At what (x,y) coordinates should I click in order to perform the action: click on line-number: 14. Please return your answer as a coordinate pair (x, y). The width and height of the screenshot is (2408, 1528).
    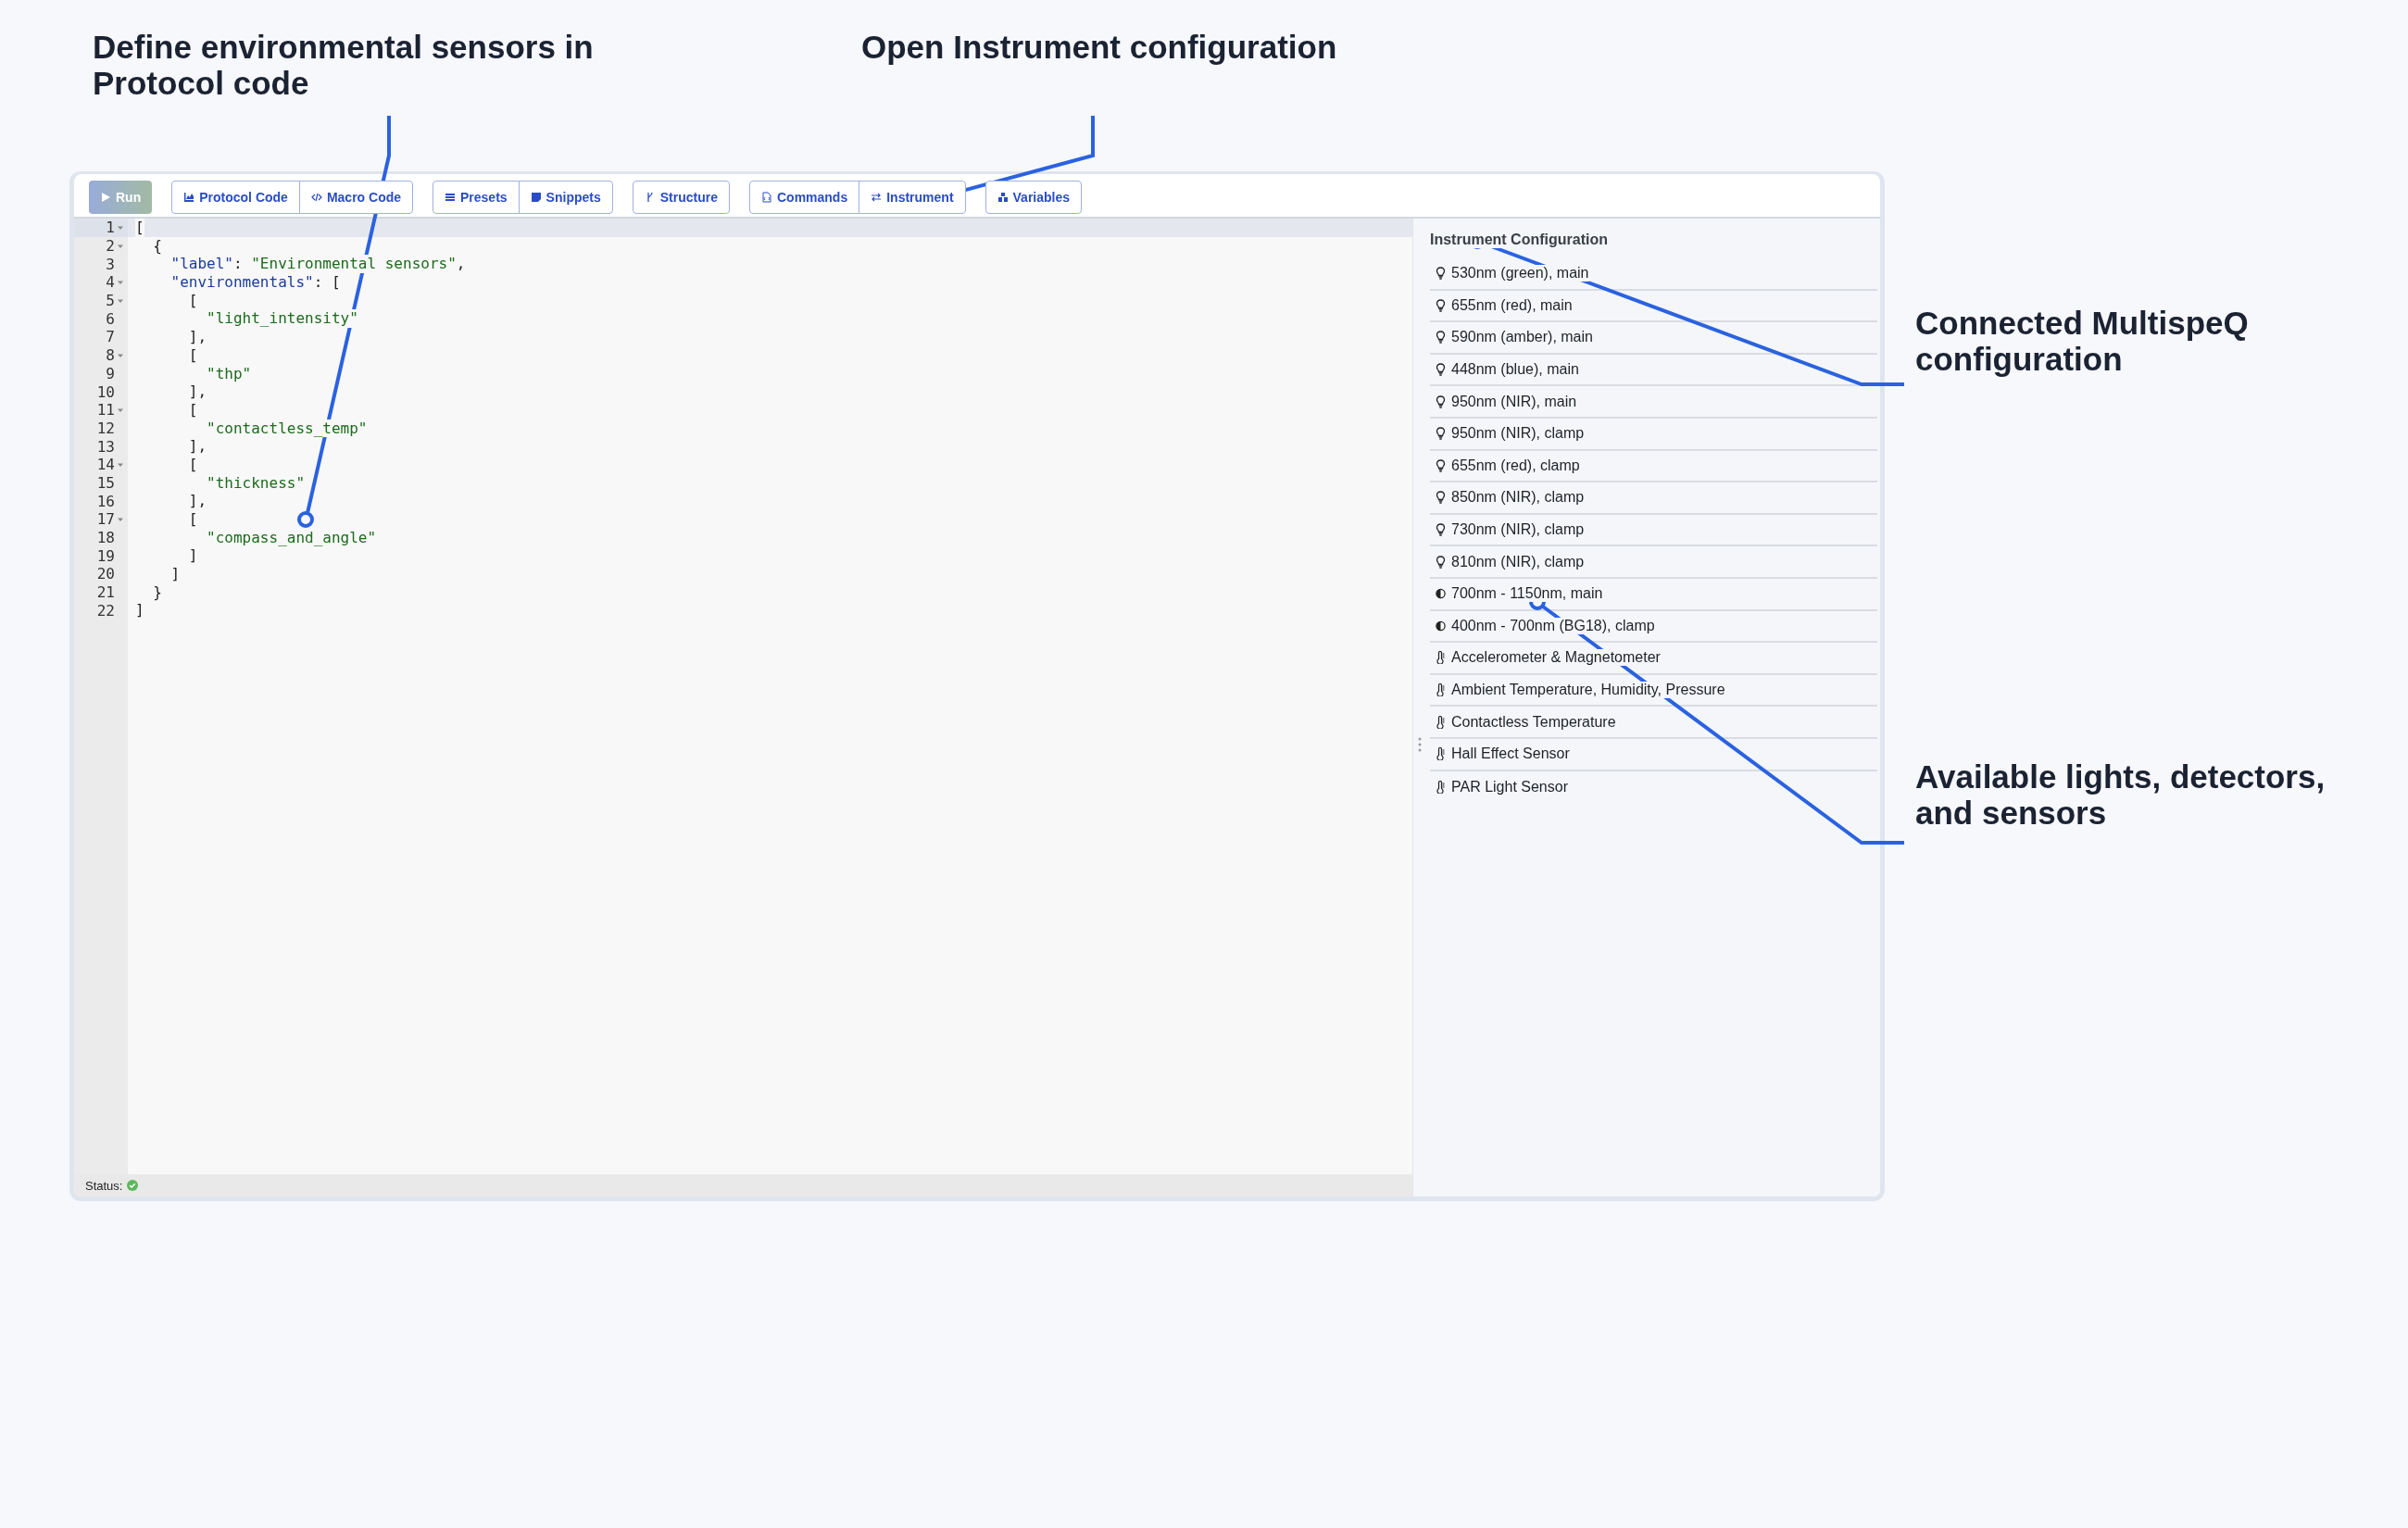
    Looking at the image, I should click on (105, 465).